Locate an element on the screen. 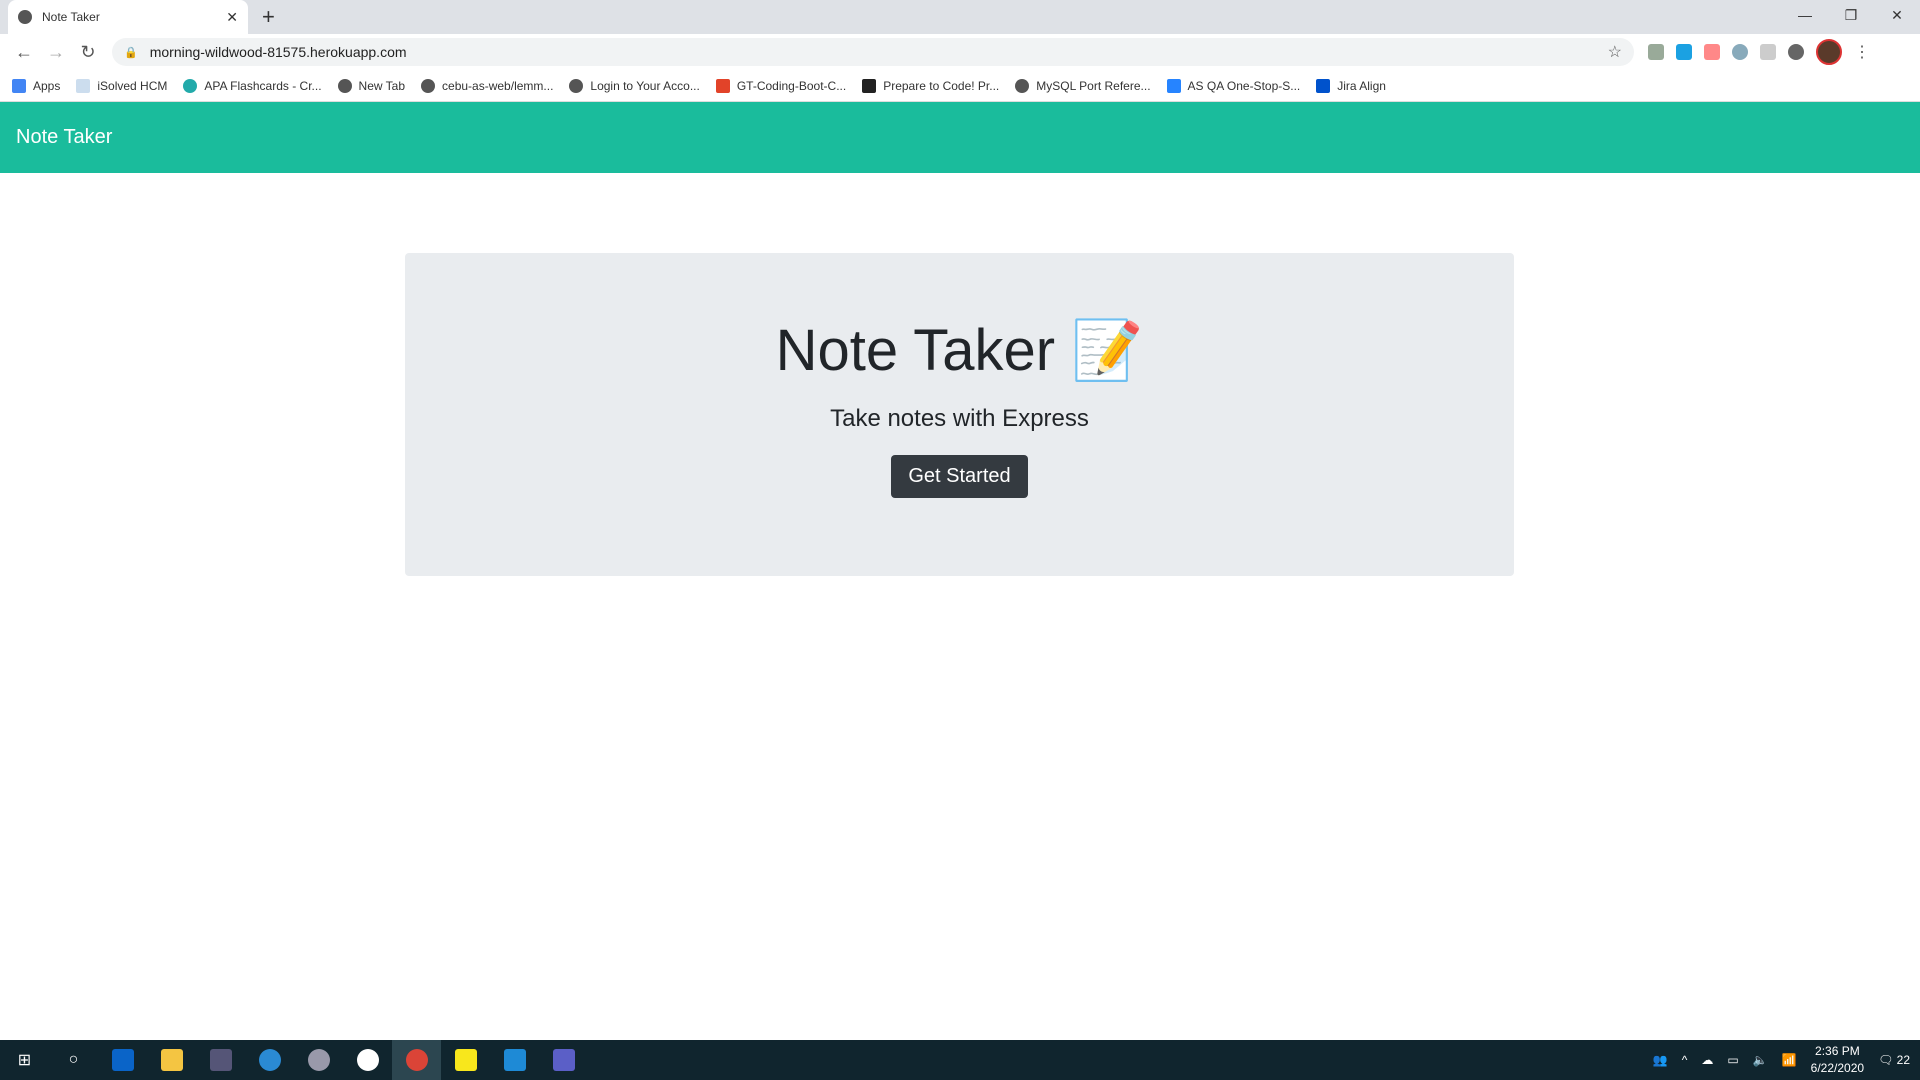  battery-icon: ▭ is located at coordinates (1732, 1060).